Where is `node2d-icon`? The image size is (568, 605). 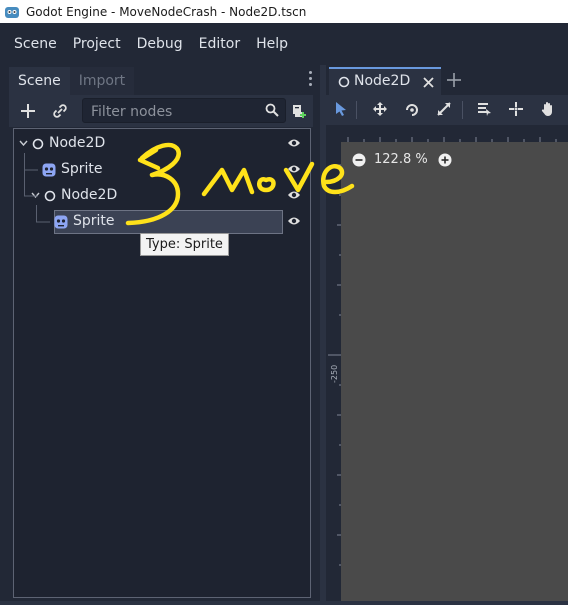
node2d-icon is located at coordinates (344, 82).